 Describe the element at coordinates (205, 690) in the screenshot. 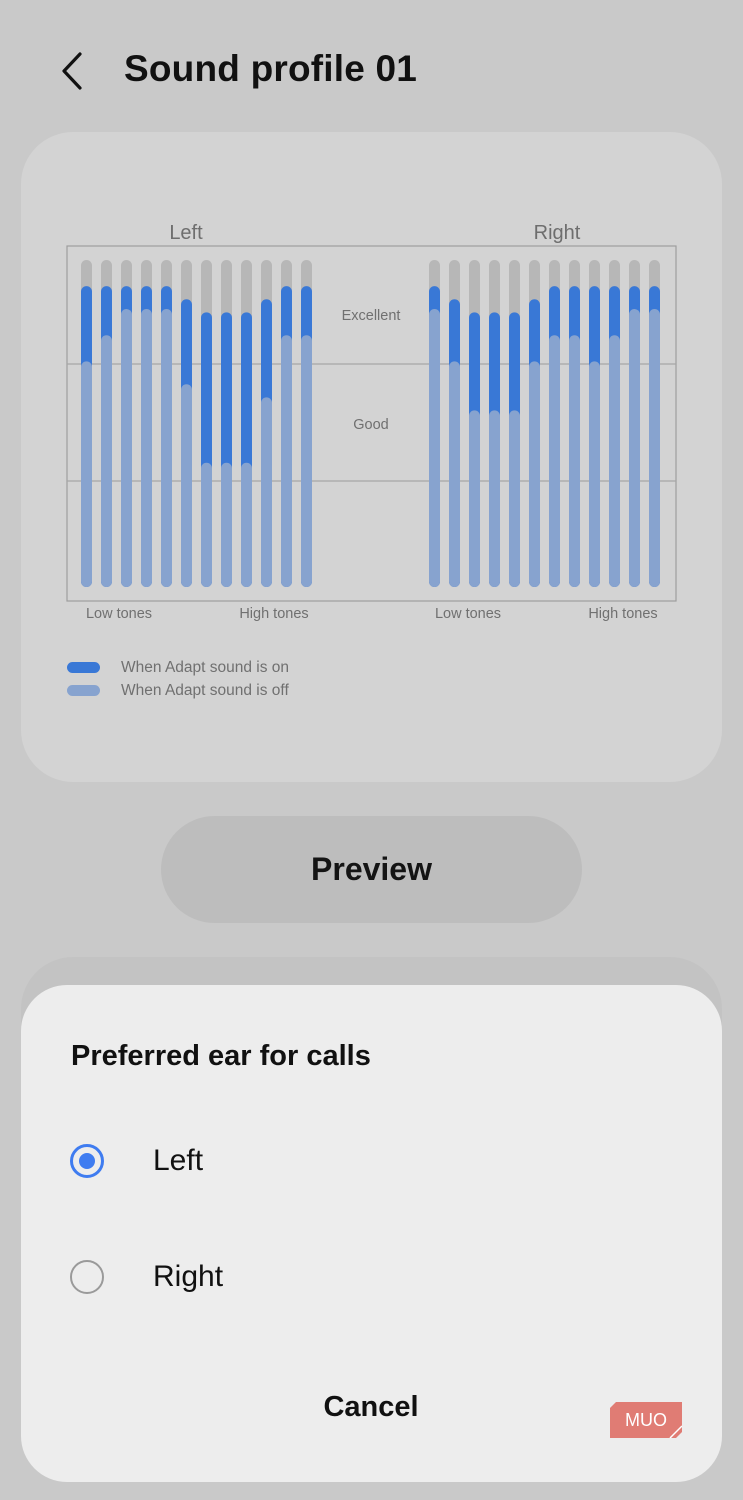

I see `legend-label-off: When Adapt sound is off` at that location.